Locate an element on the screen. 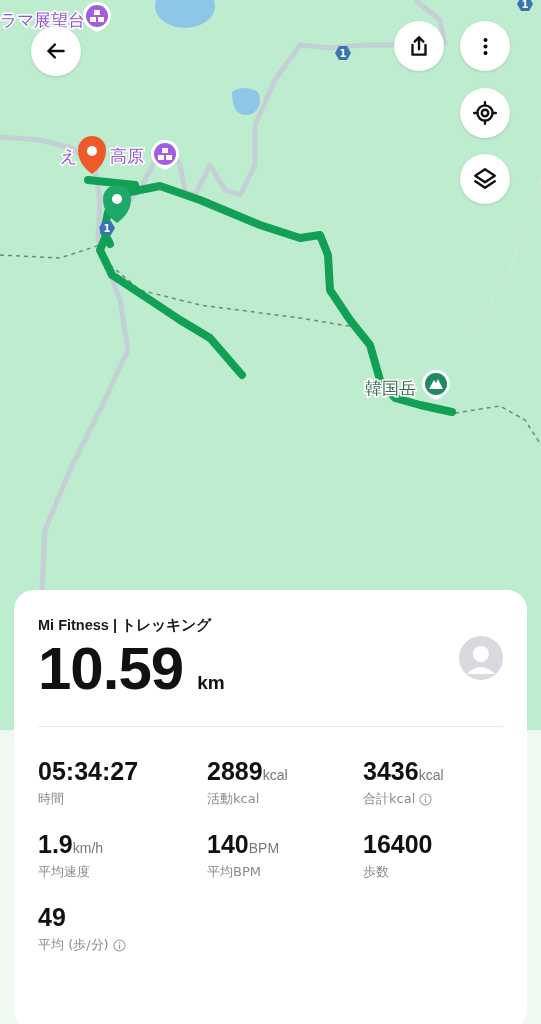  stat-value: 1.9 is located at coordinates (55, 844).